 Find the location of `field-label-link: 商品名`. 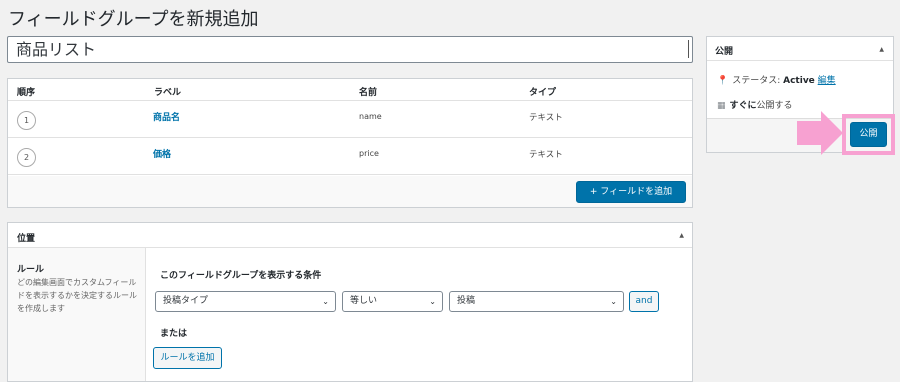

field-label-link: 商品名 is located at coordinates (166, 116).